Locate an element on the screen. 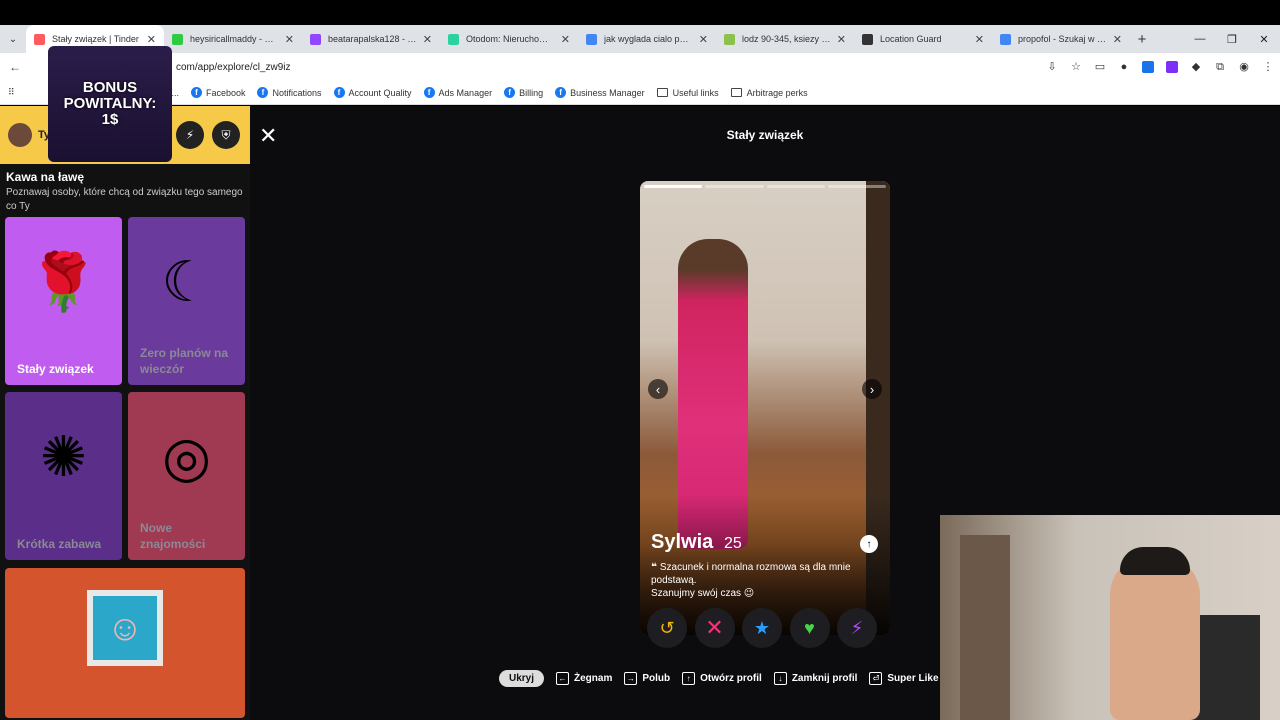 Image resolution: width=1280 pixels, height=720 pixels. bookmark-5: f Business Manager is located at coordinates (600, 92).